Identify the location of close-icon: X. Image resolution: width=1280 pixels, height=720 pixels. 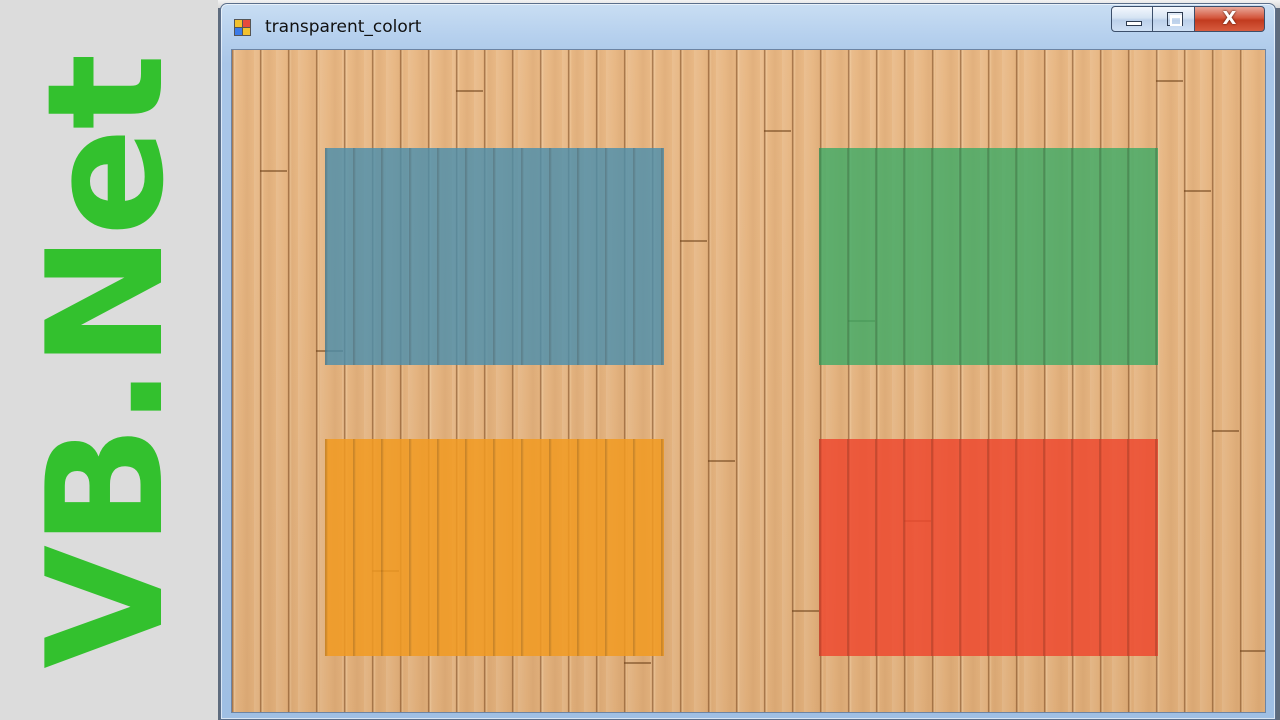
(1229, 18).